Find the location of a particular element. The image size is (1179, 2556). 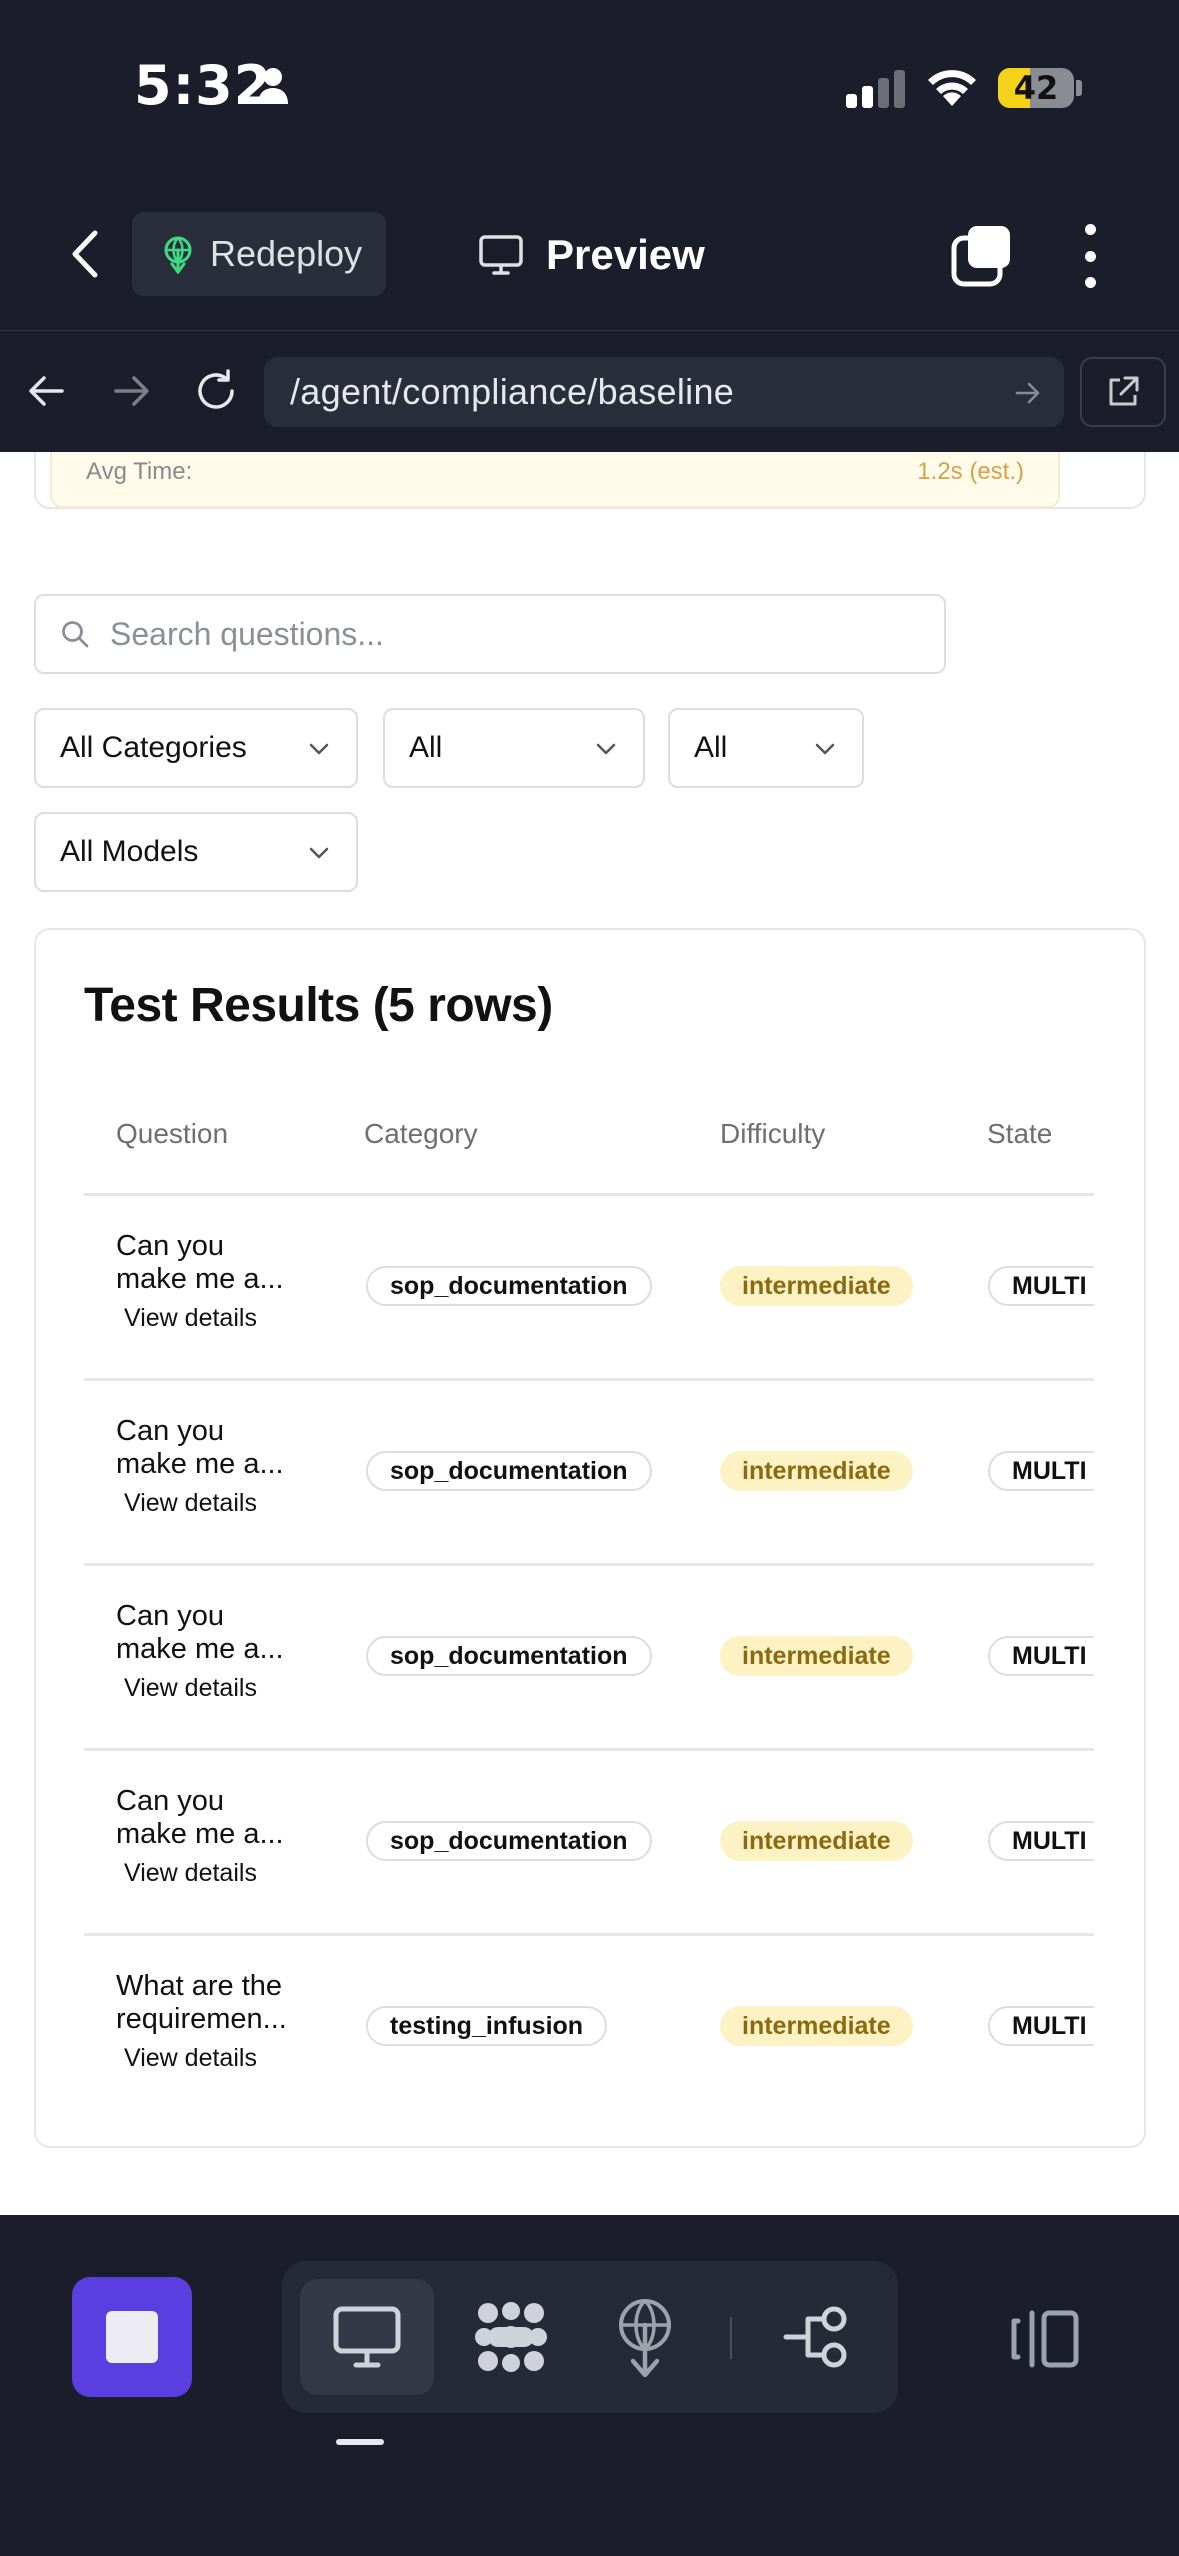

deploy-tool-button is located at coordinates (645, 2337).